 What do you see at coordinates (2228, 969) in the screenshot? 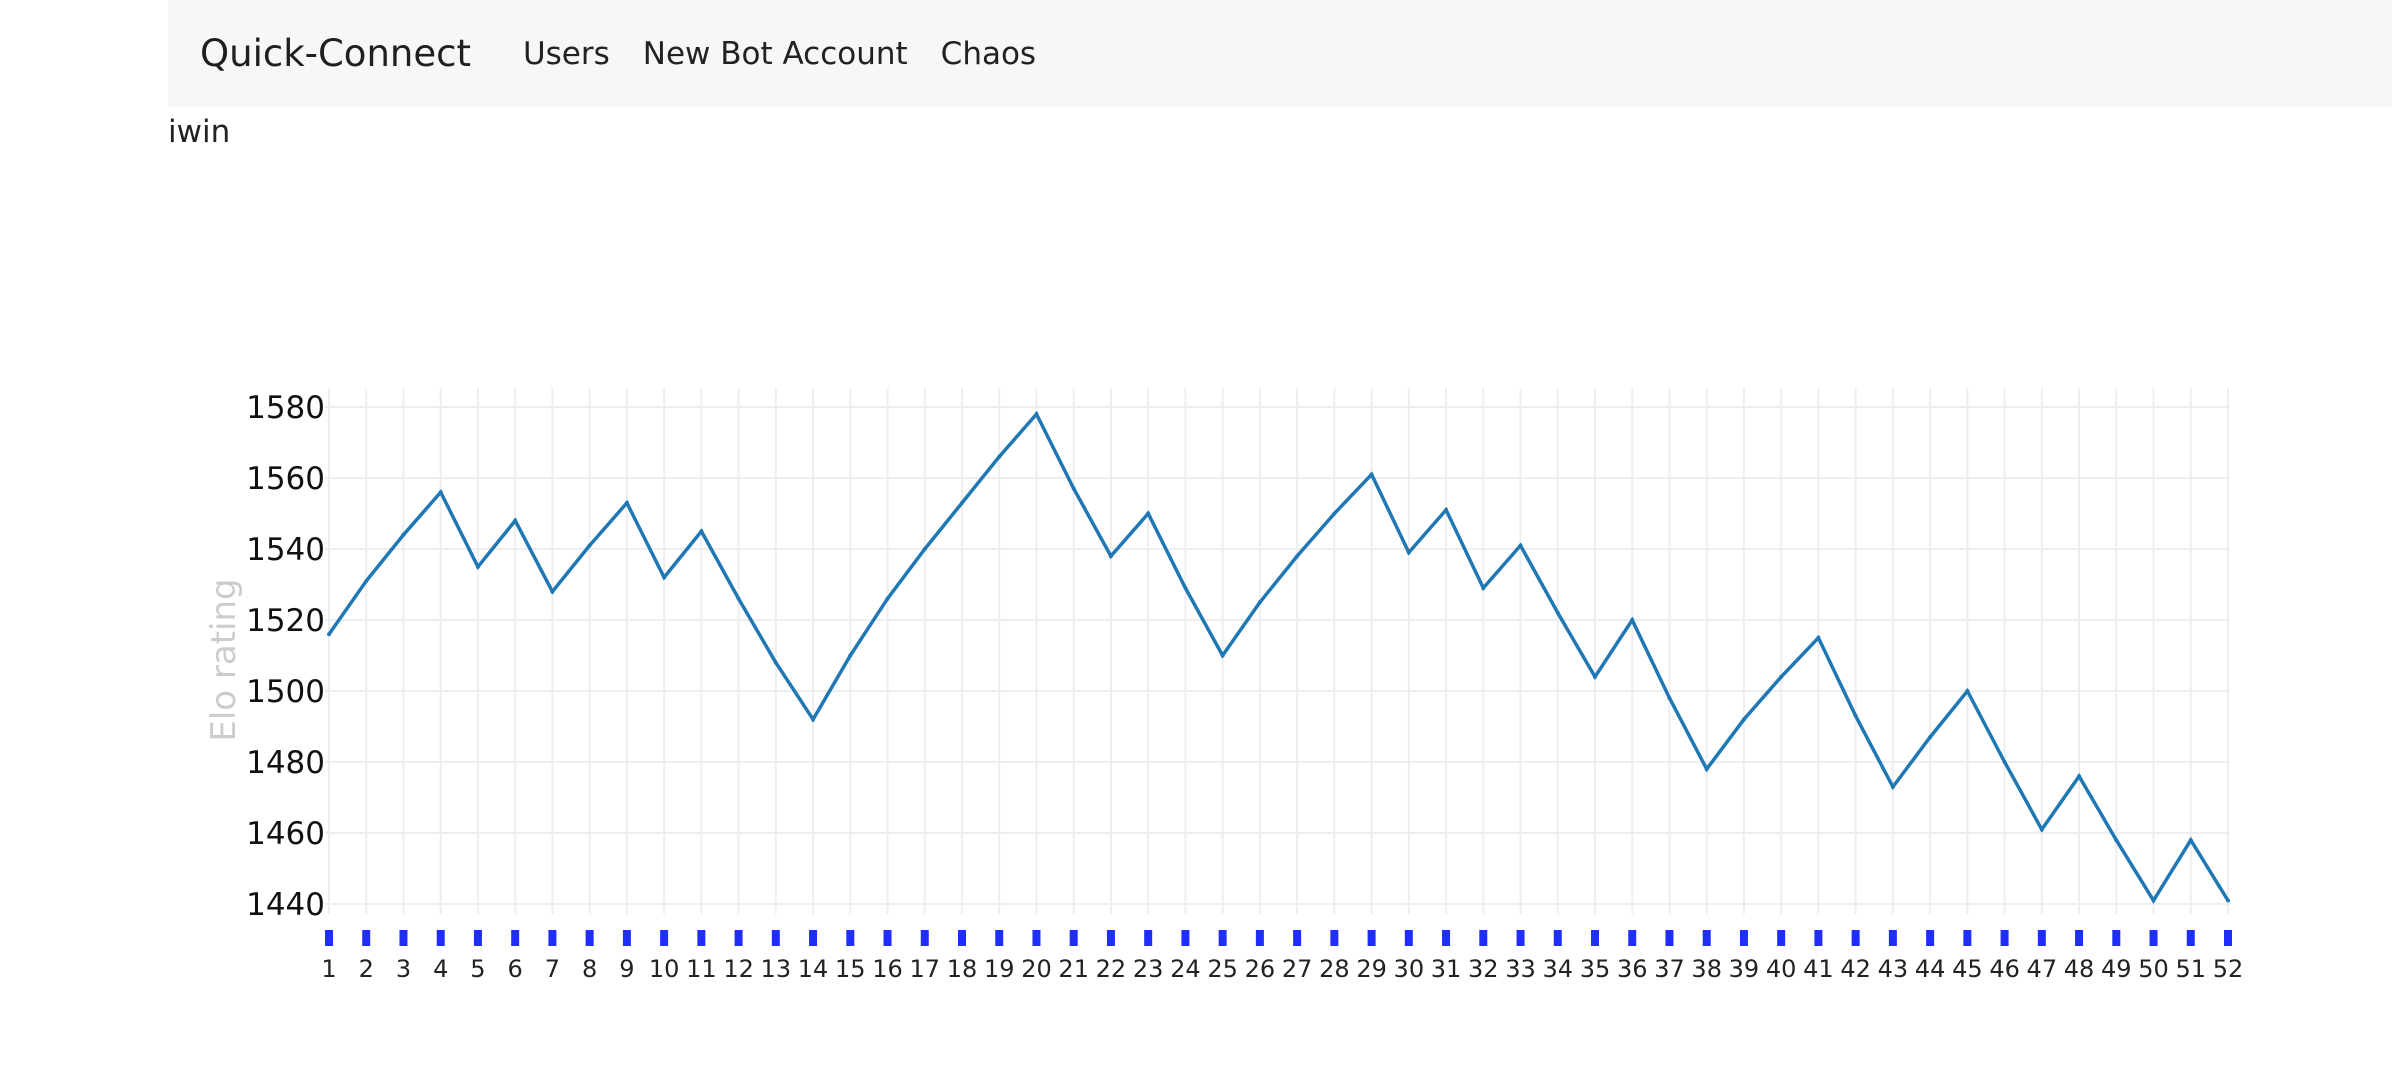
I see `x-tick-label: 52` at bounding box center [2228, 969].